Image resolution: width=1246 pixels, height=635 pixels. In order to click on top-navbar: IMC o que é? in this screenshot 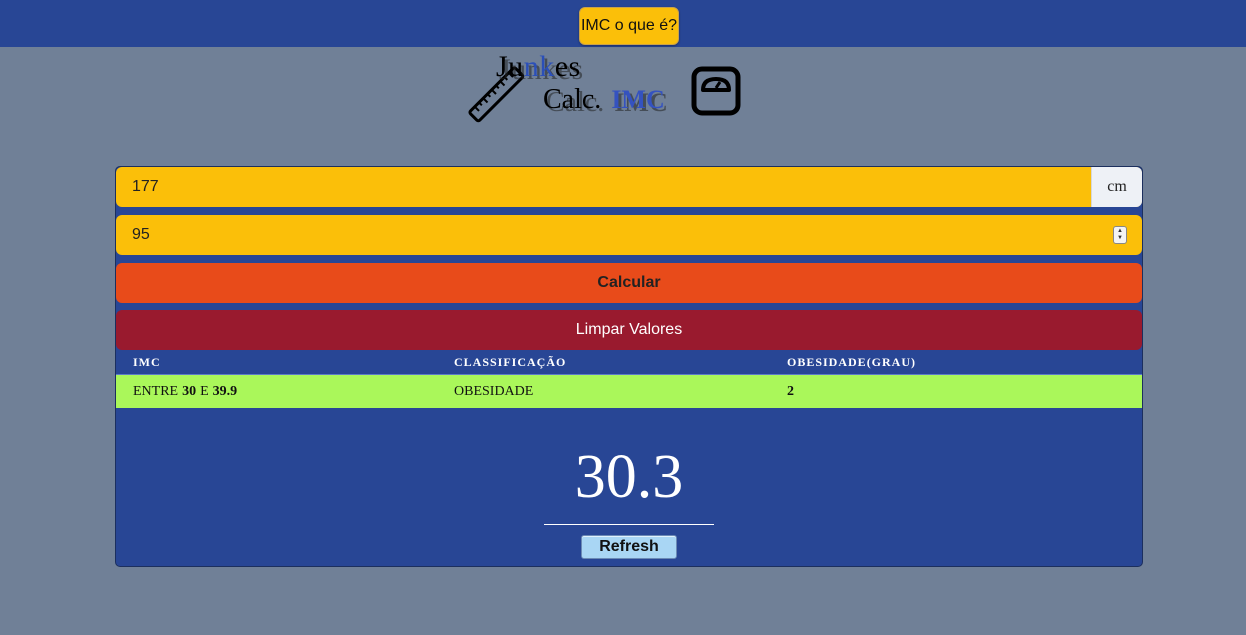, I will do `click(623, 23)`.